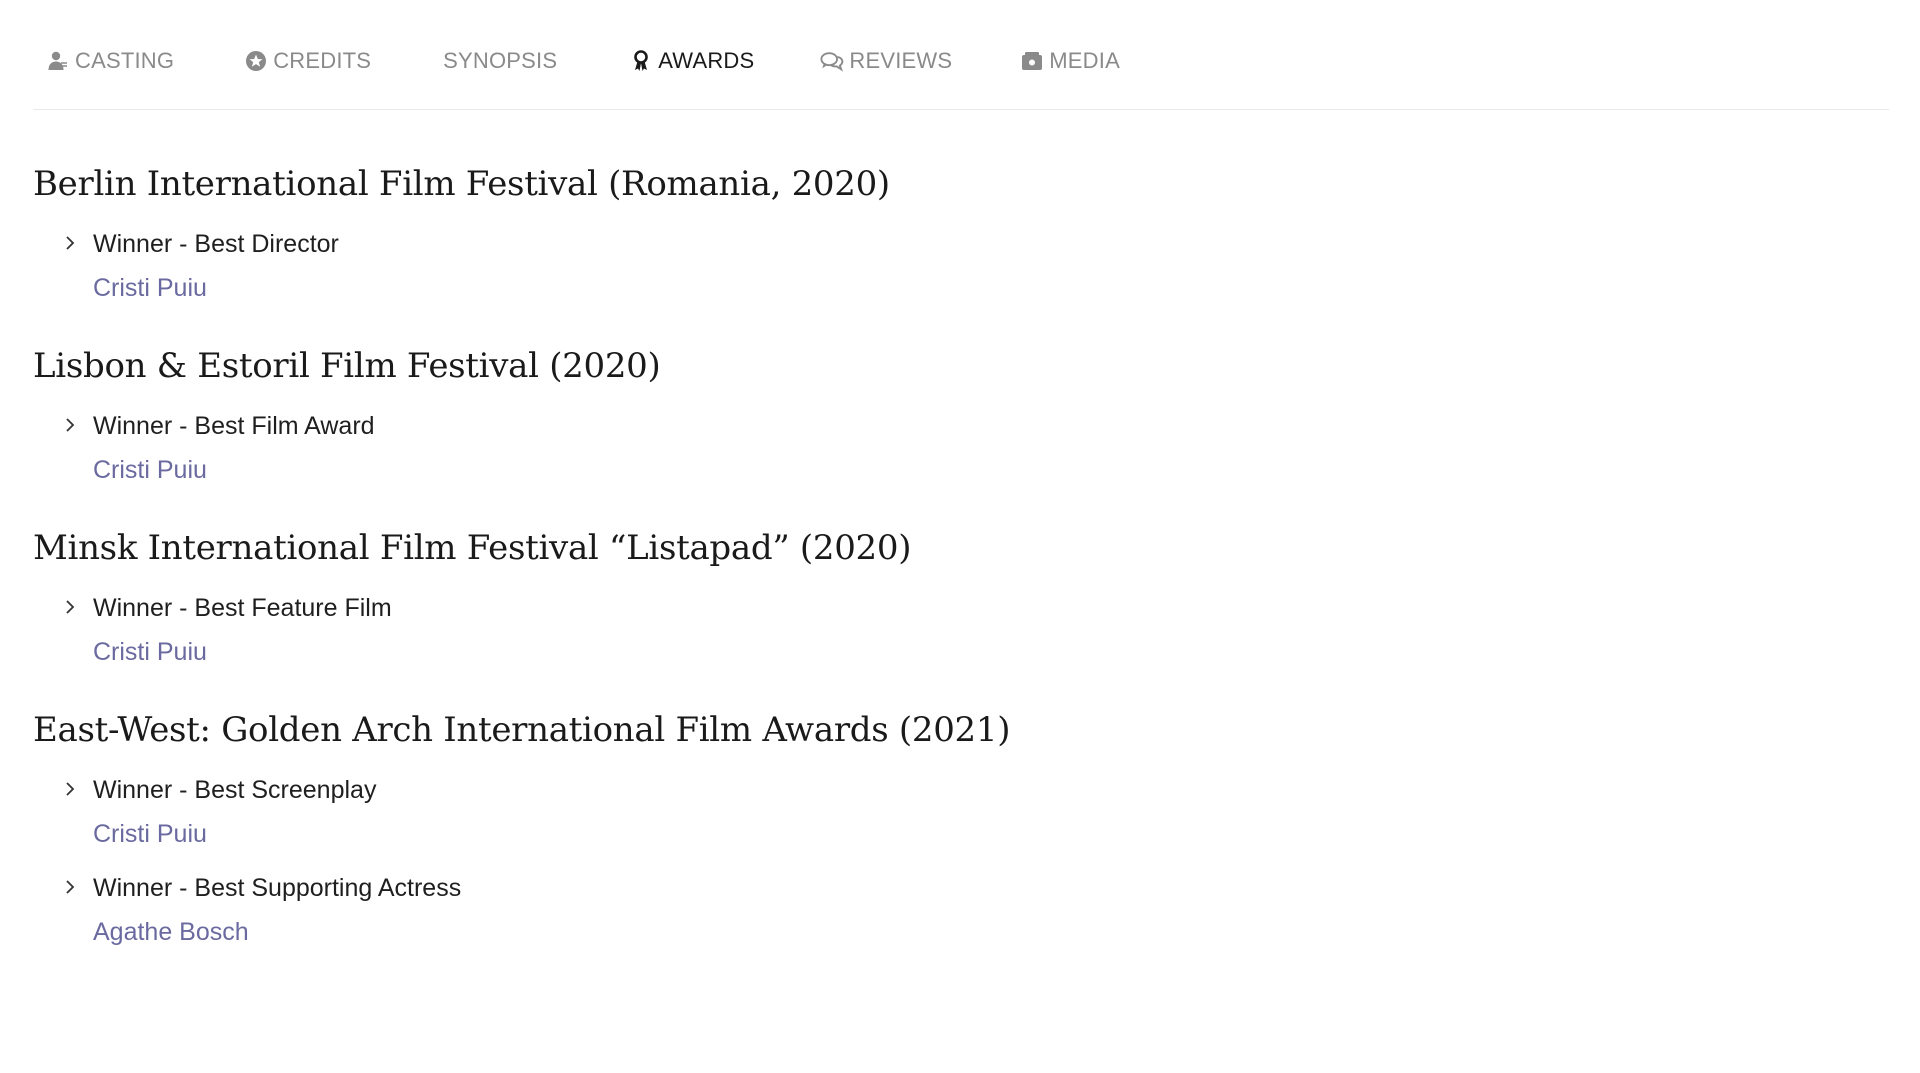 The height and width of the screenshot is (1073, 1920). Describe the element at coordinates (277, 888) in the screenshot. I see `award-title: Winner - Best Supporting Actress` at that location.